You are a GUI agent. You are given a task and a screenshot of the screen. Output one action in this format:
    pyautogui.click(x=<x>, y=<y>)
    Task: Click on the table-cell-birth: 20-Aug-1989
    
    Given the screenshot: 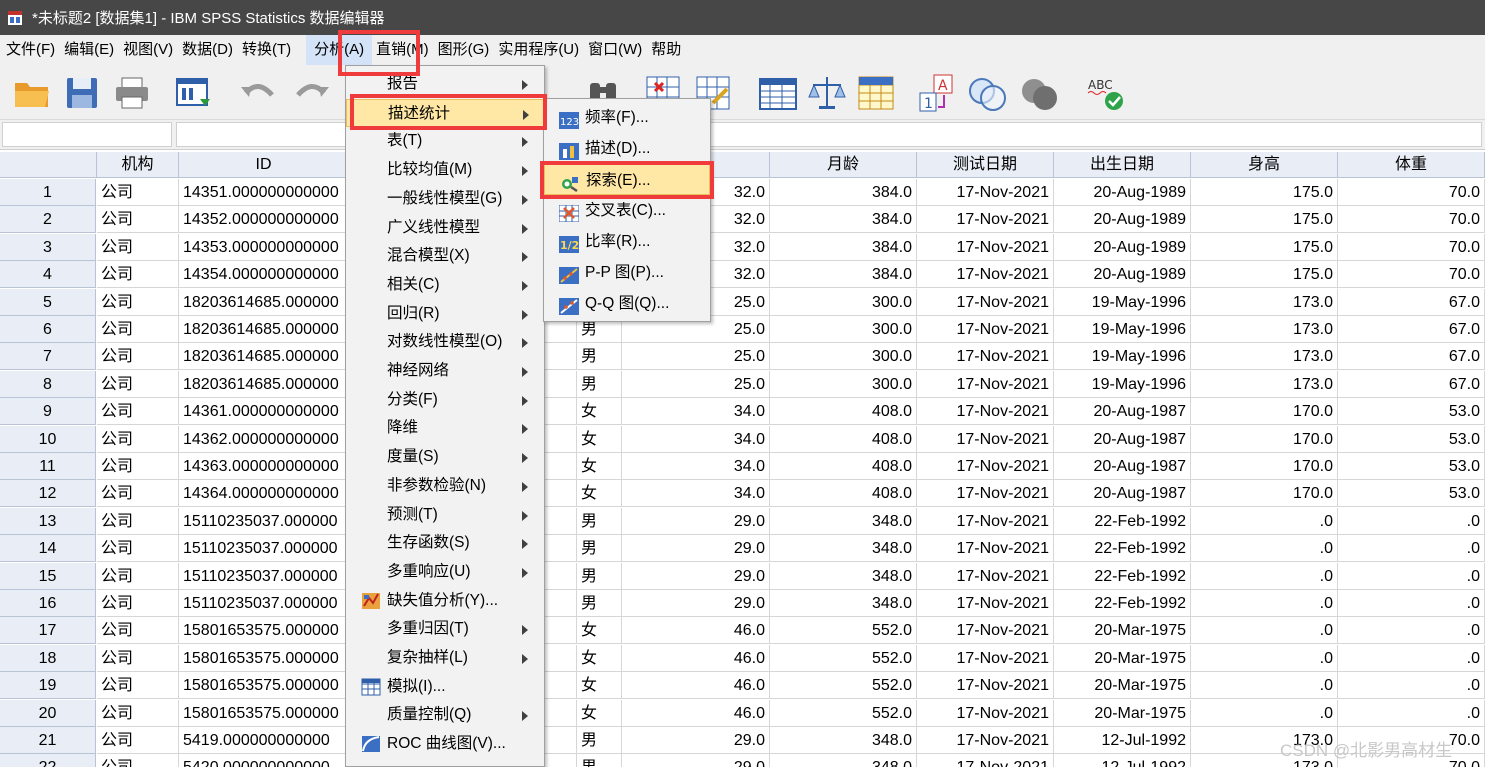 What is the action you would take?
    pyautogui.click(x=1122, y=192)
    